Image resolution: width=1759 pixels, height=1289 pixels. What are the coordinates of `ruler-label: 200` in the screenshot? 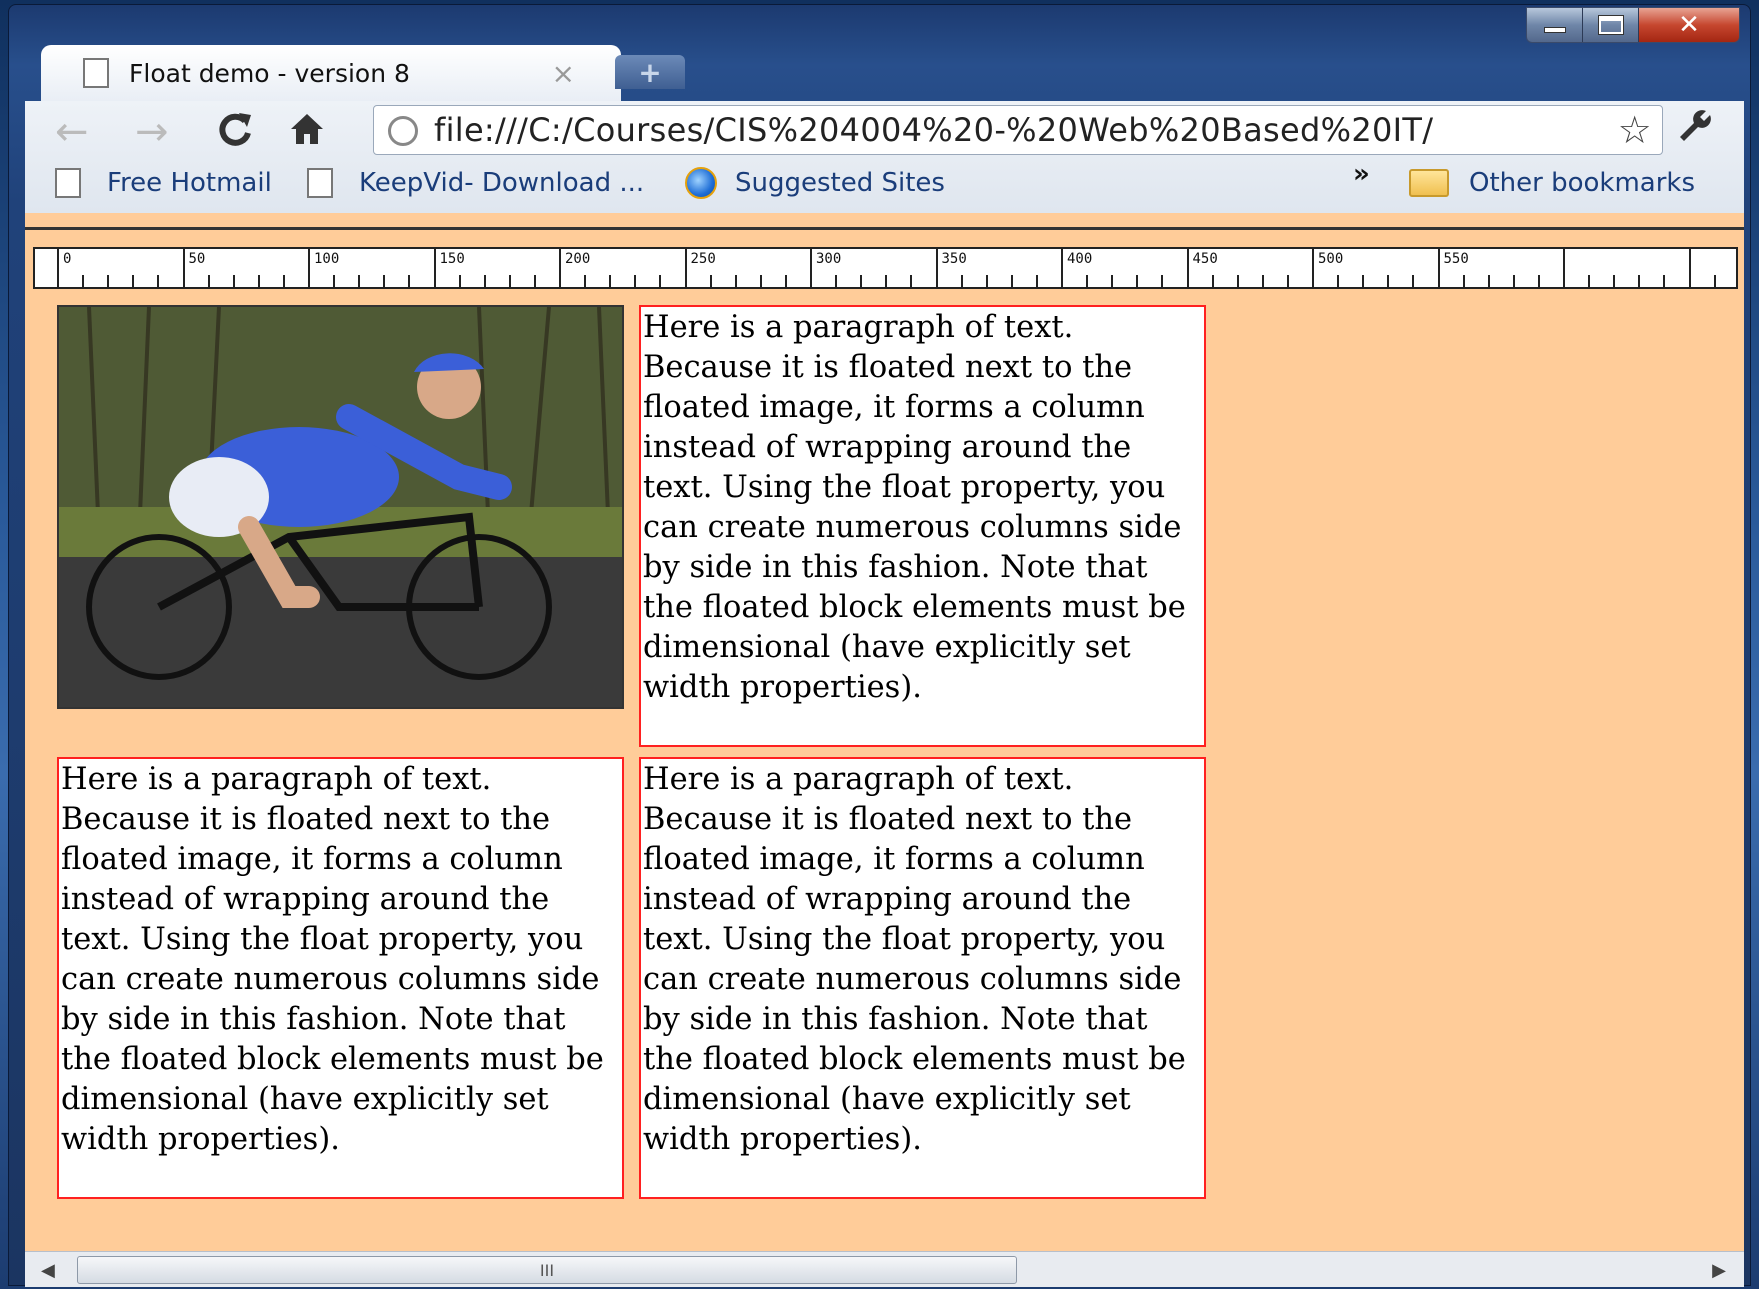 It's located at (578, 259).